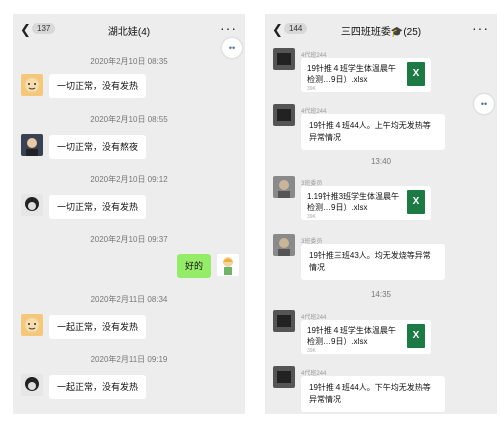 The image size is (500, 430). I want to click on message-bubble: 19针推三班43人。均无发烧等异常情况, so click(373, 262).